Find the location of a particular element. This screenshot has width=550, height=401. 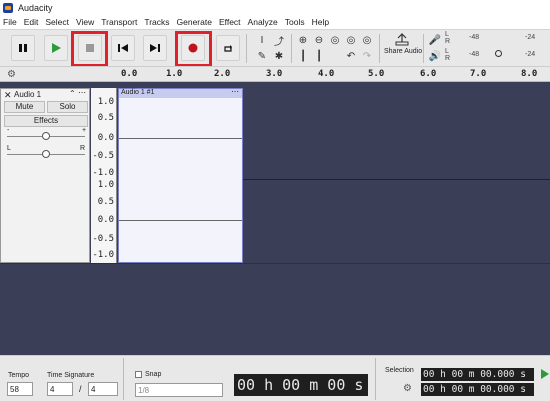

play-at-speed-icon is located at coordinates (545, 375).